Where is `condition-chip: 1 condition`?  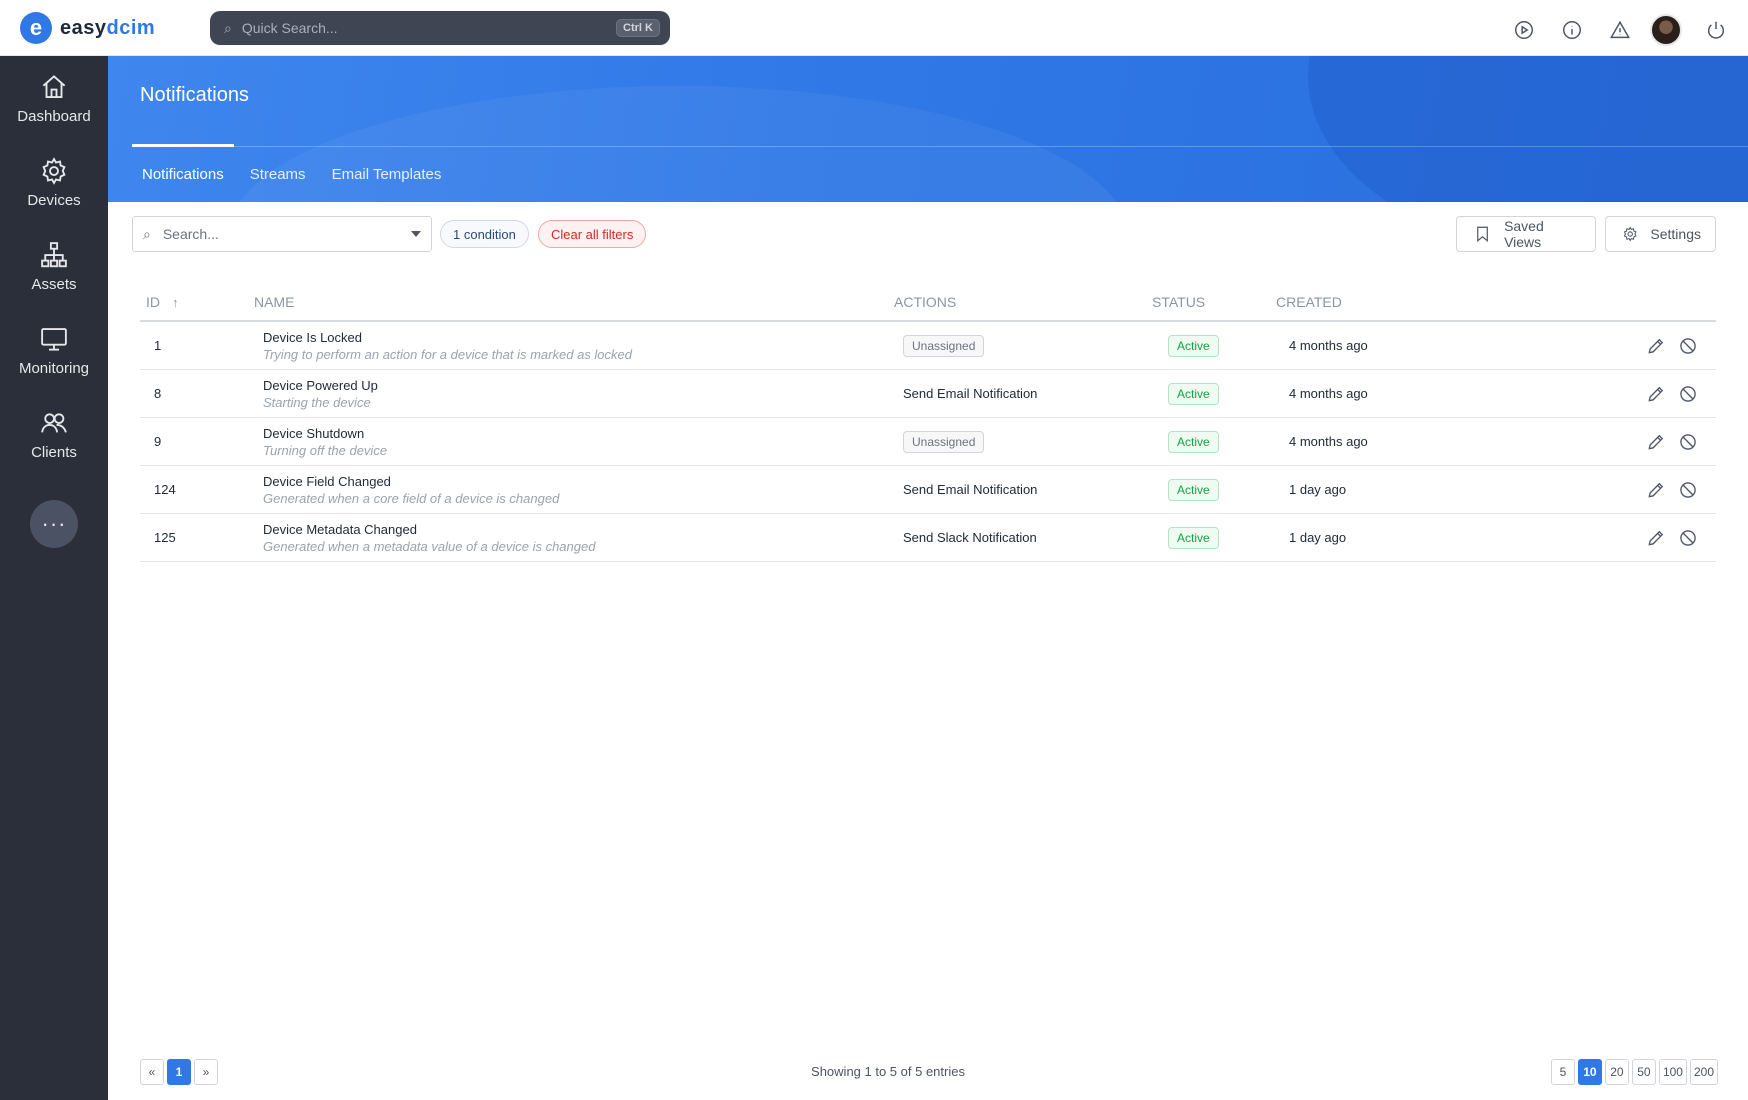
condition-chip: 1 condition is located at coordinates (484, 234).